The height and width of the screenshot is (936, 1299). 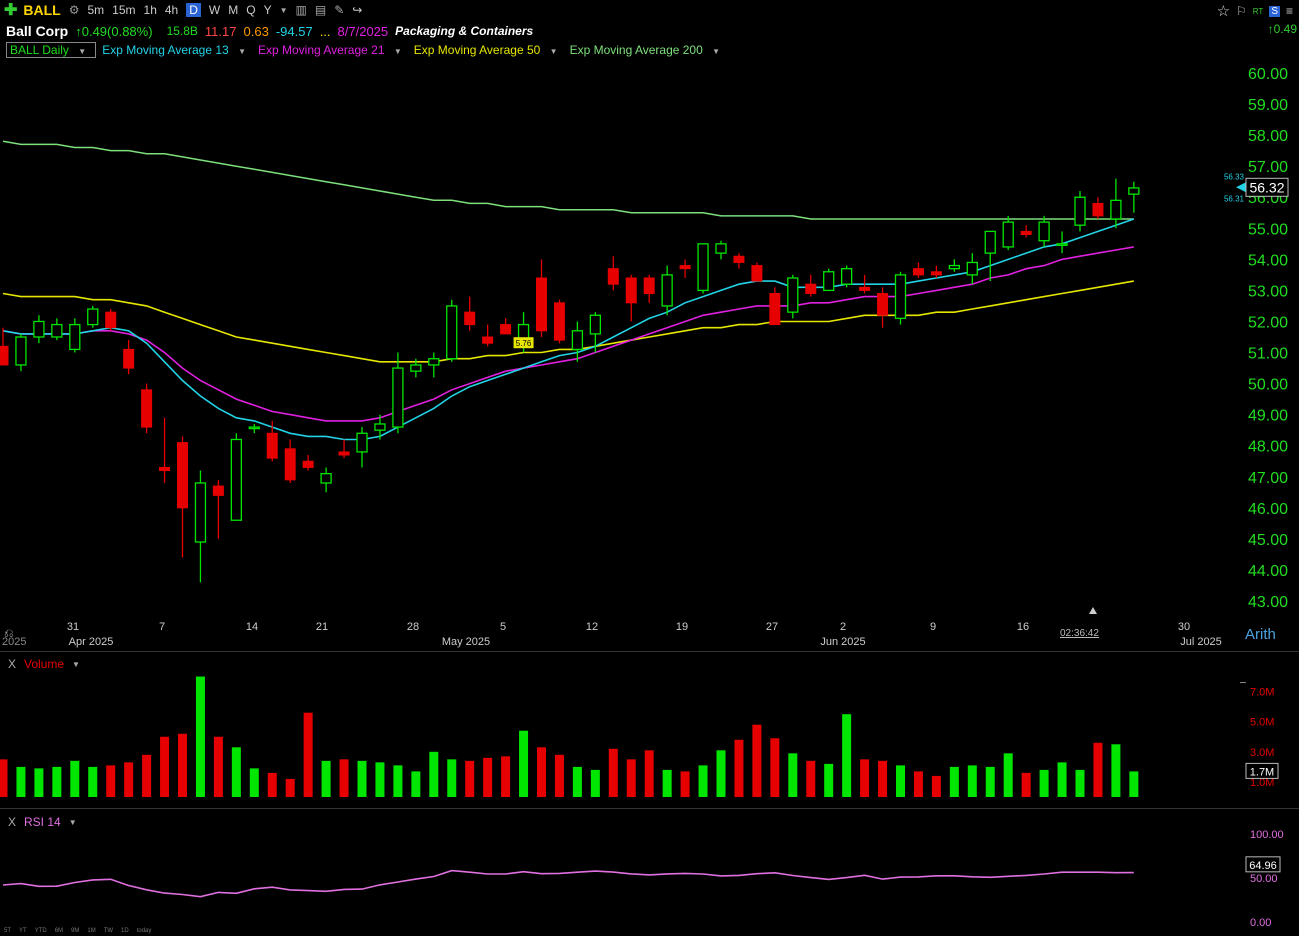 I want to click on range-9m: 9M, so click(x=75, y=931).